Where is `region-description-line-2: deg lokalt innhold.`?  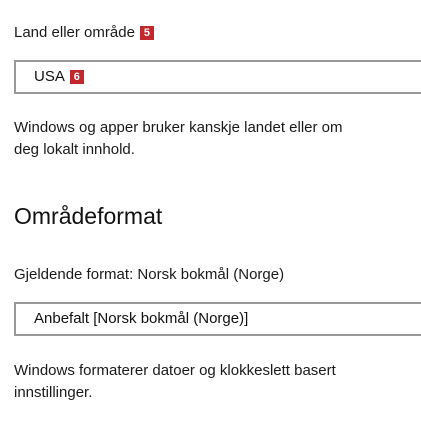 region-description-line-2: deg lokalt innhold. is located at coordinates (74, 149).